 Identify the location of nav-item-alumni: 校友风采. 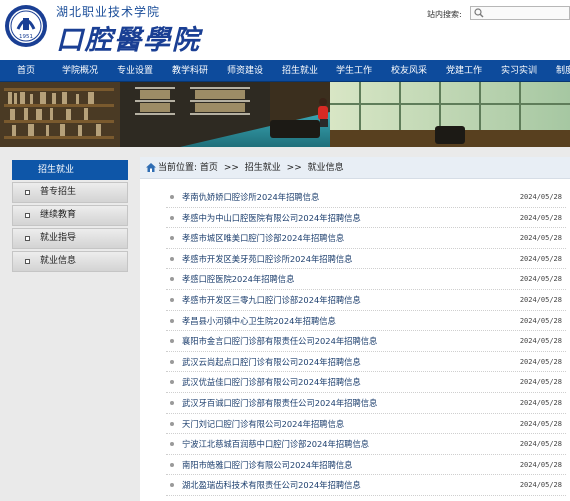
(409, 71).